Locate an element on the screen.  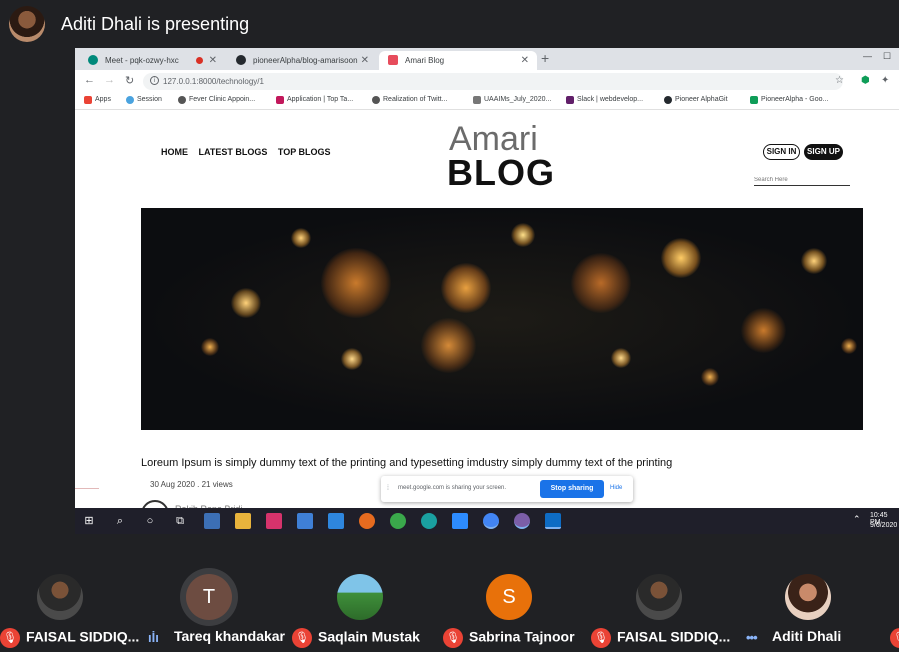
address-bar: i 127.0.0.1:8000/technology/1 is located at coordinates (493, 81).